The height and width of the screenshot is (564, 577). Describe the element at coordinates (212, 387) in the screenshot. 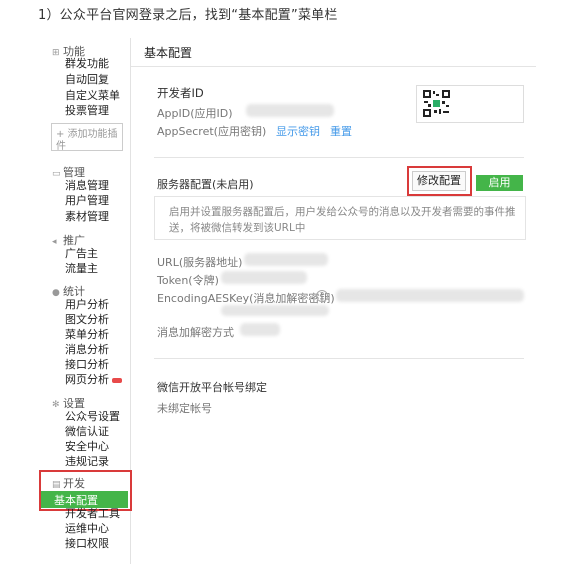

I see `open-platform-heading: 微信开放平台帐号绑定` at that location.